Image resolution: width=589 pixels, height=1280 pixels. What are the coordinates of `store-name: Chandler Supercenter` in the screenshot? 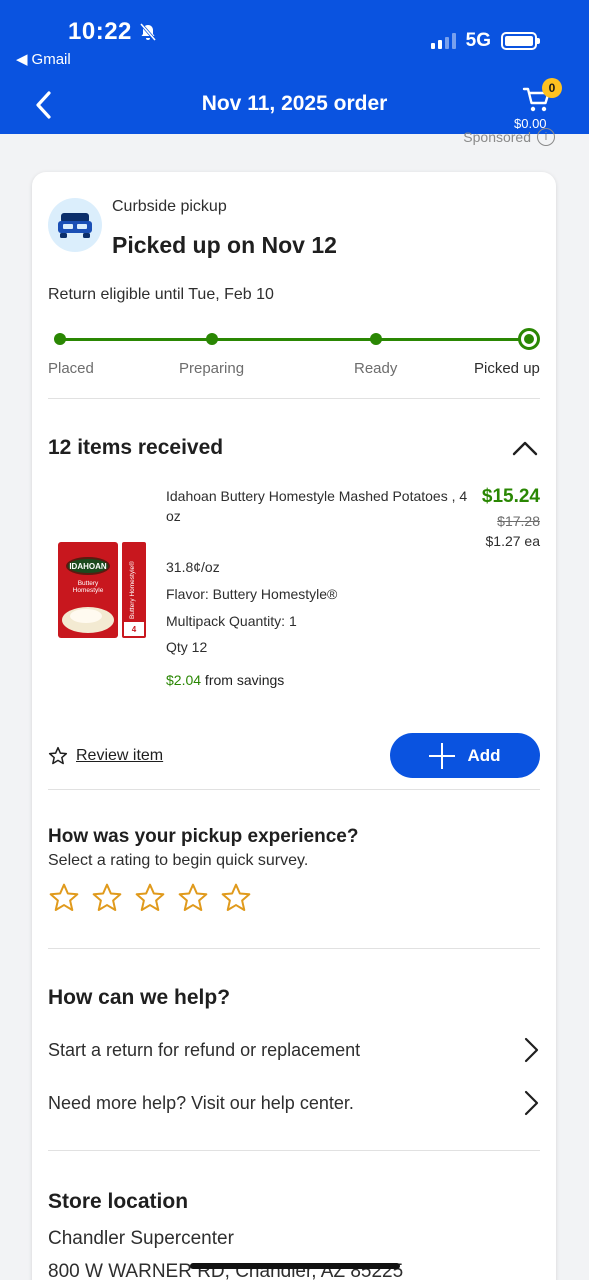 It's located at (141, 1238).